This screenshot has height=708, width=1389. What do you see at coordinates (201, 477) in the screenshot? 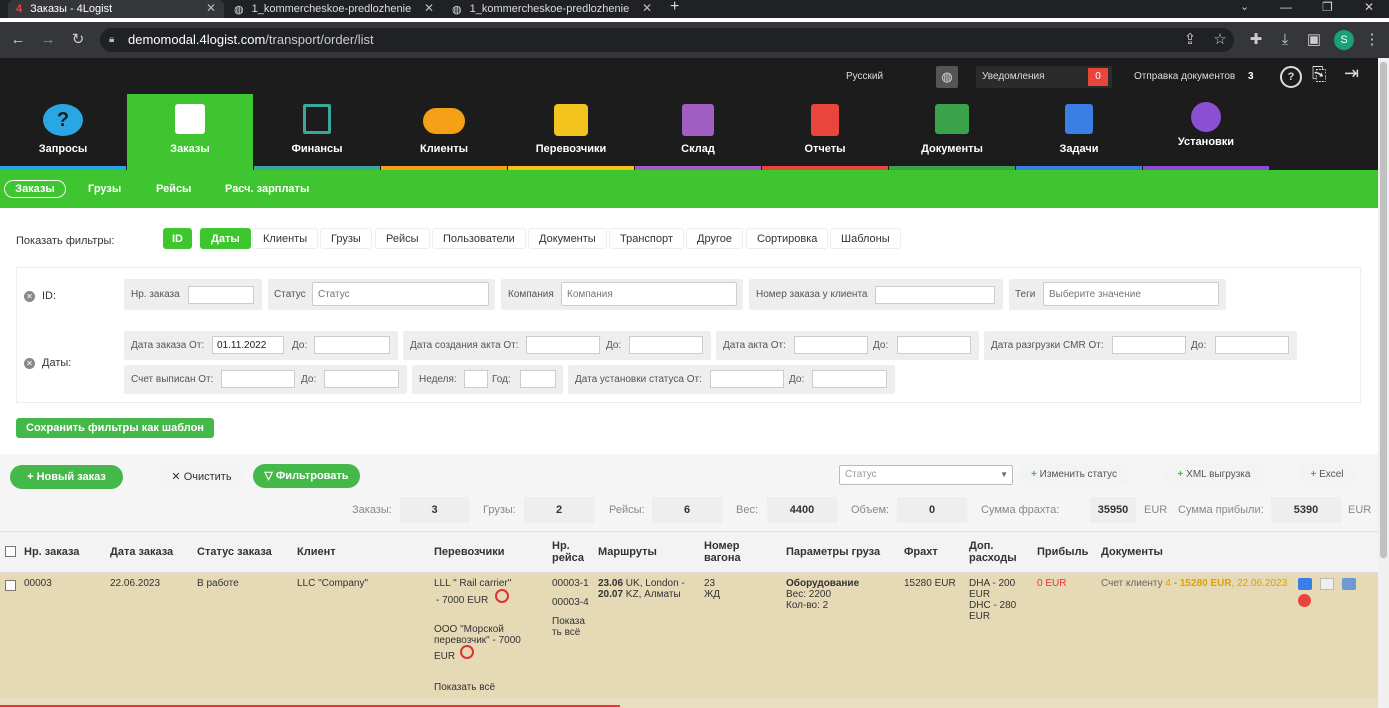
I see `clear-button: ✕ Очистить` at bounding box center [201, 477].